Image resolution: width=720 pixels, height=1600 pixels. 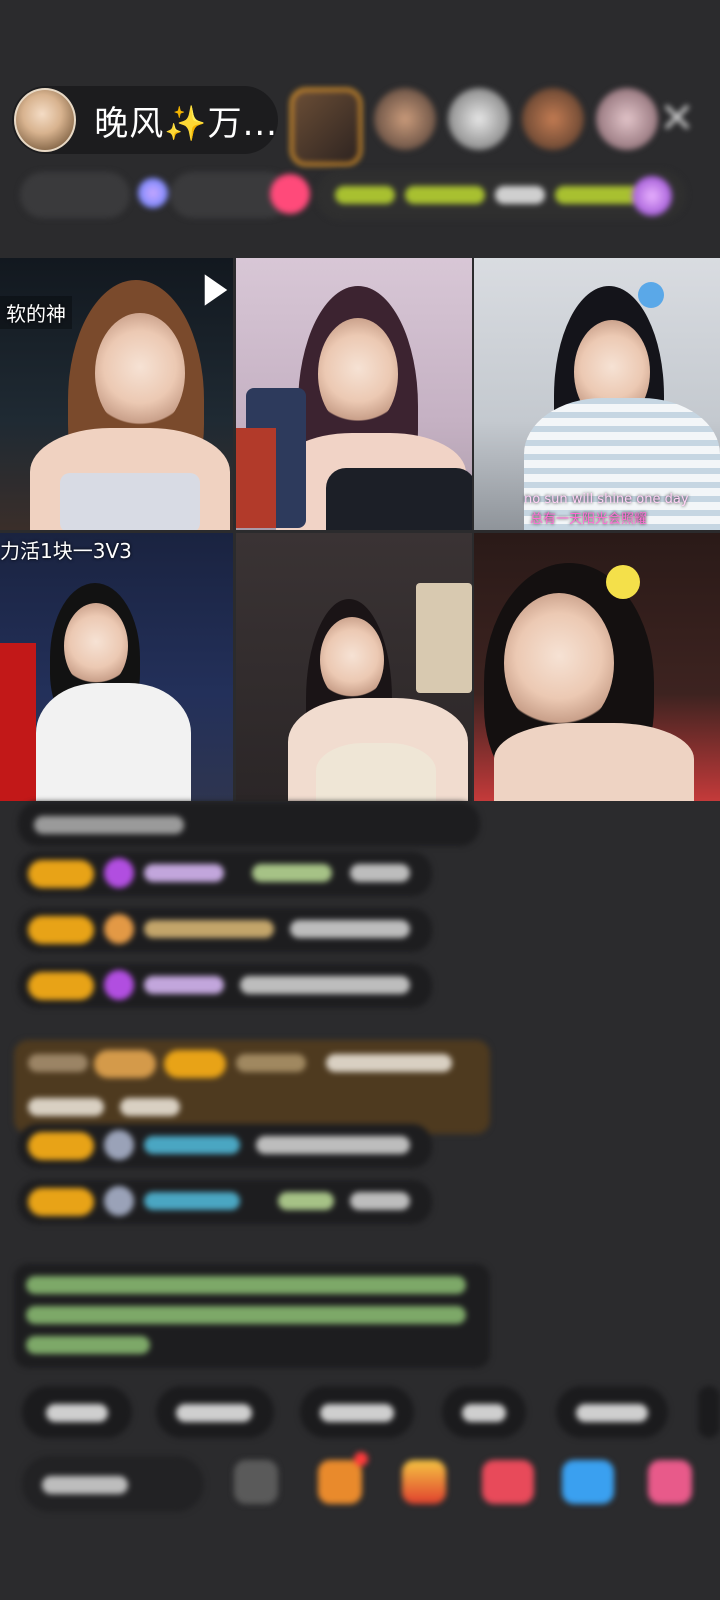 What do you see at coordinates (355, 196) in the screenshot?
I see `info-chip-row` at bounding box center [355, 196].